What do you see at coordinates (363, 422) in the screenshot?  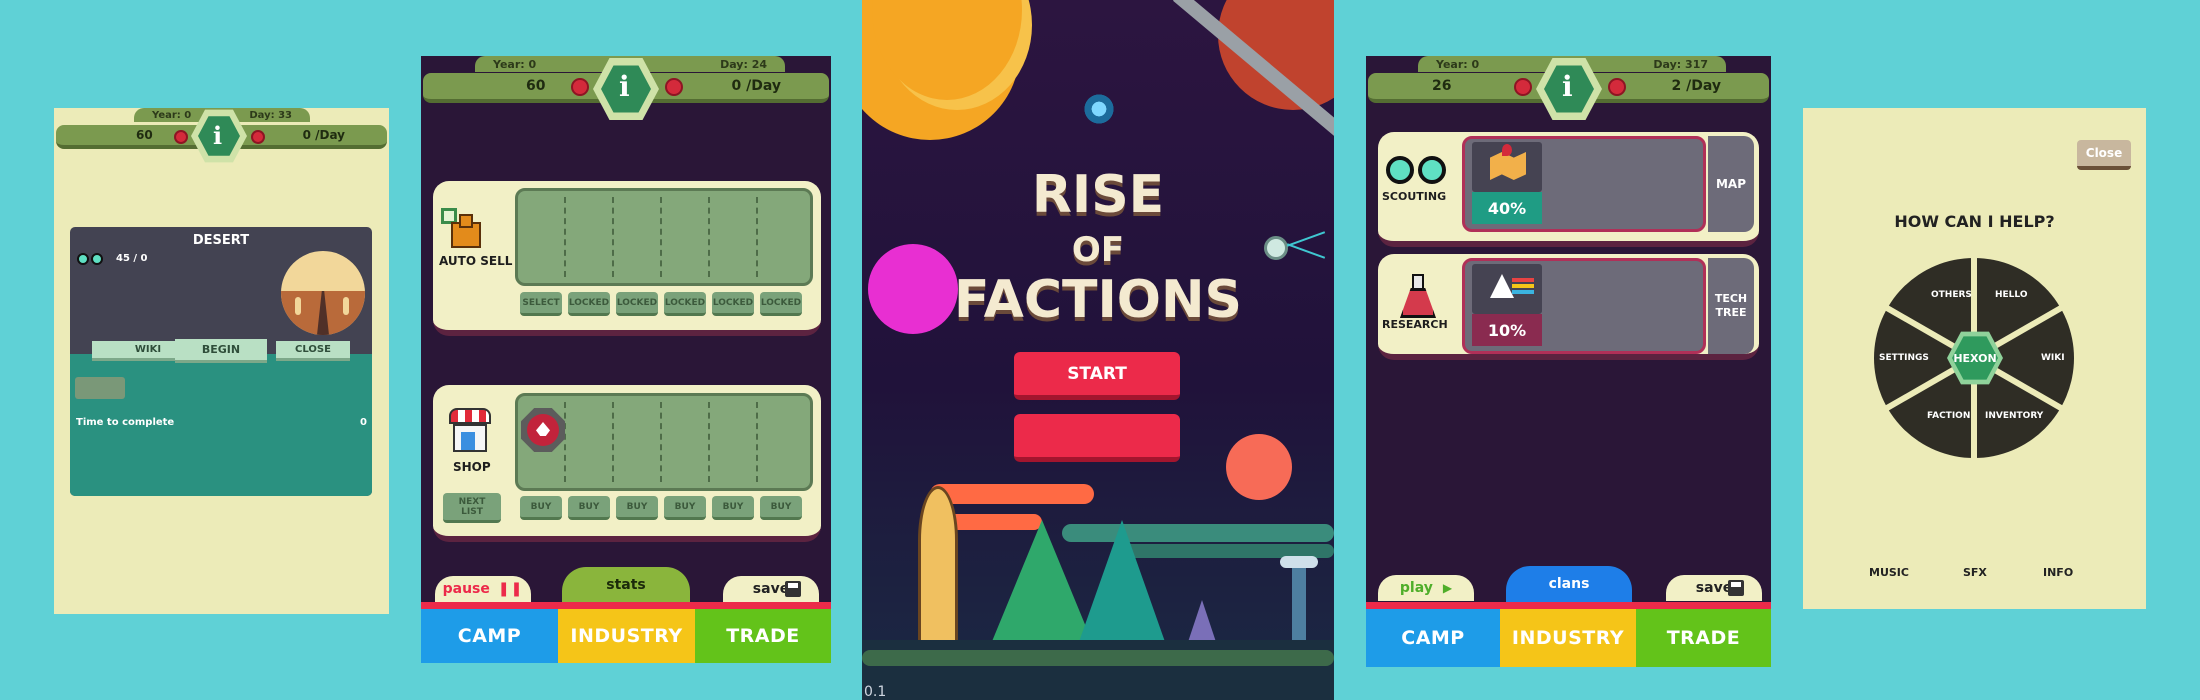 I see `time-value: 0` at bounding box center [363, 422].